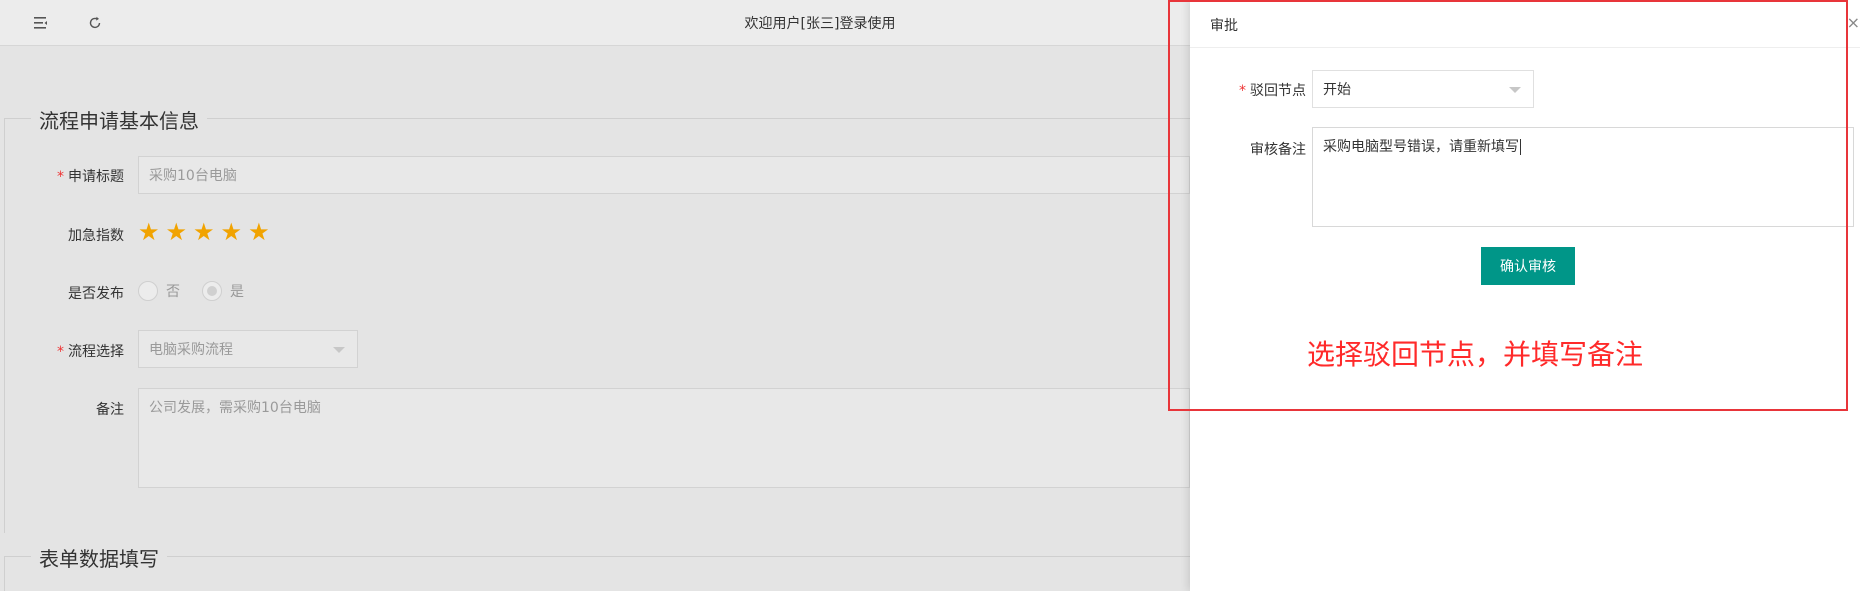 The height and width of the screenshot is (591, 1860). Describe the element at coordinates (96, 236) in the screenshot. I see `urgency-label: 加急指数` at that location.